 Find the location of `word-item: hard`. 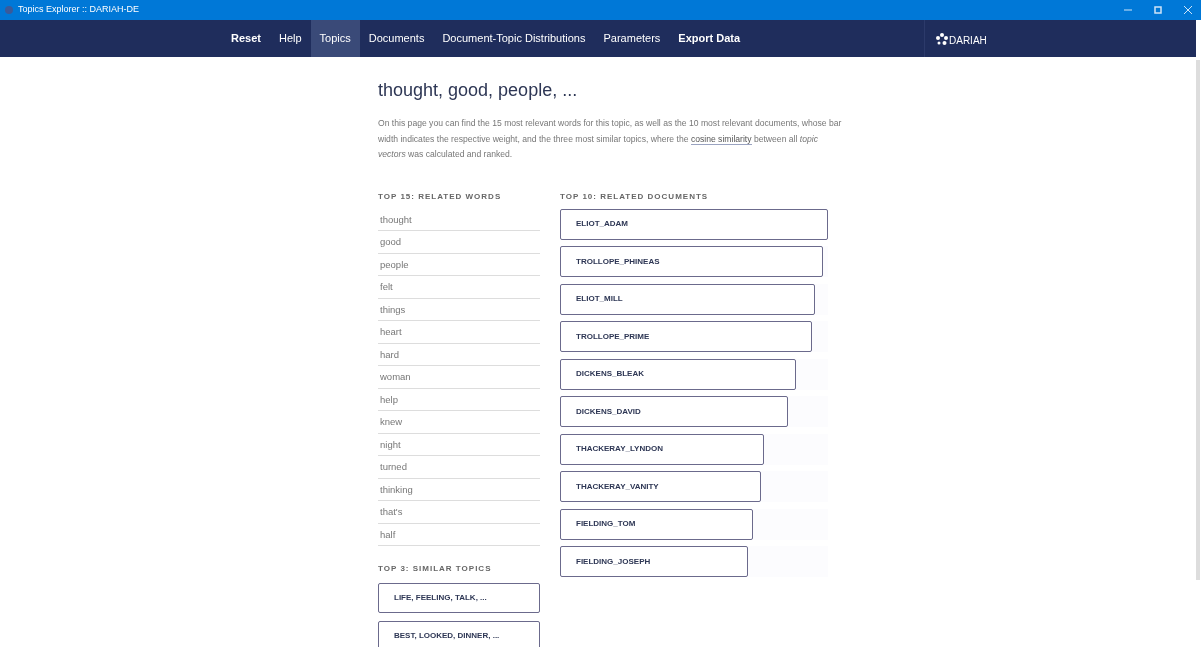

word-item: hard is located at coordinates (459, 354).